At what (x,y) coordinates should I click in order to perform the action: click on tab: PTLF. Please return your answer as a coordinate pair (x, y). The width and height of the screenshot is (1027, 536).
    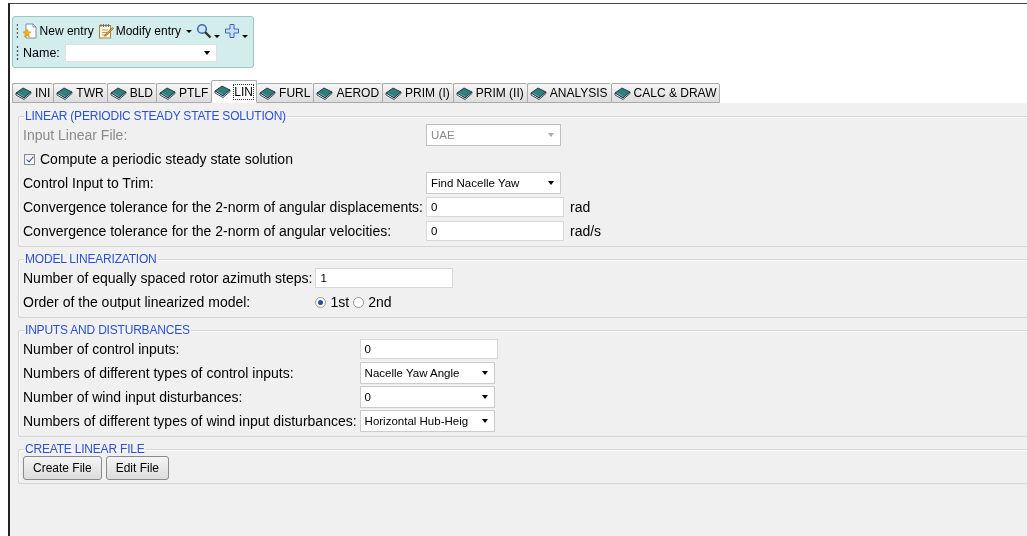
    Looking at the image, I should click on (184, 93).